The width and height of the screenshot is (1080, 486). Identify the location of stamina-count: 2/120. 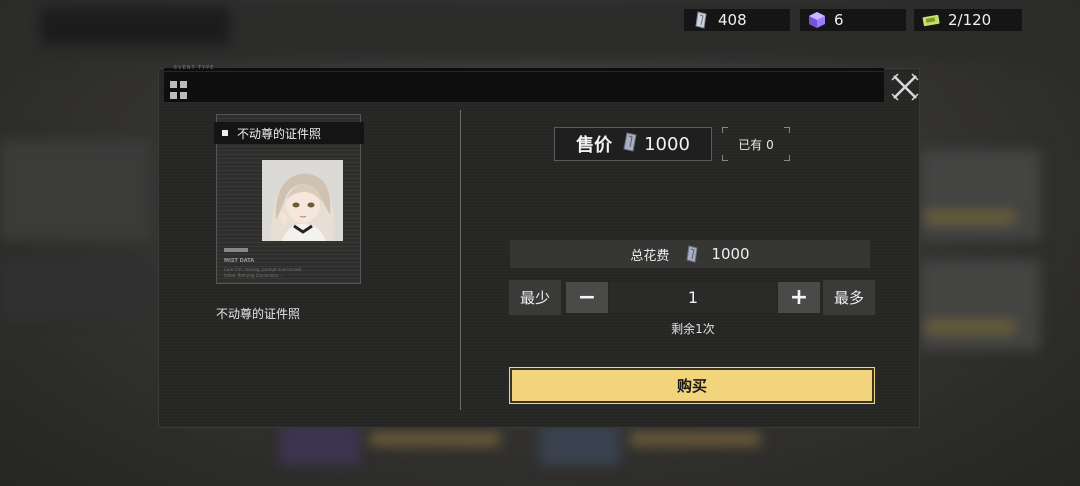
(970, 20).